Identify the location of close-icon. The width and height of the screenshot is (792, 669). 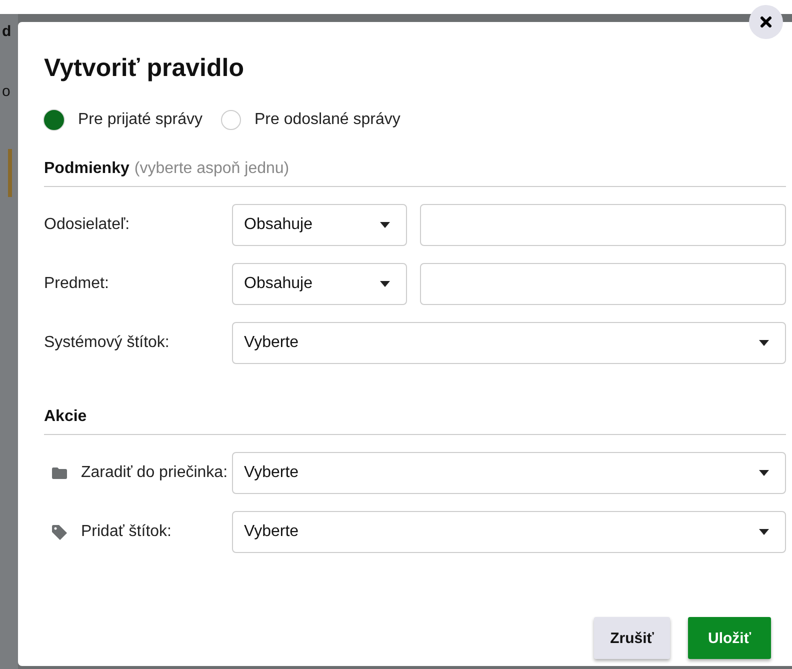
(766, 22).